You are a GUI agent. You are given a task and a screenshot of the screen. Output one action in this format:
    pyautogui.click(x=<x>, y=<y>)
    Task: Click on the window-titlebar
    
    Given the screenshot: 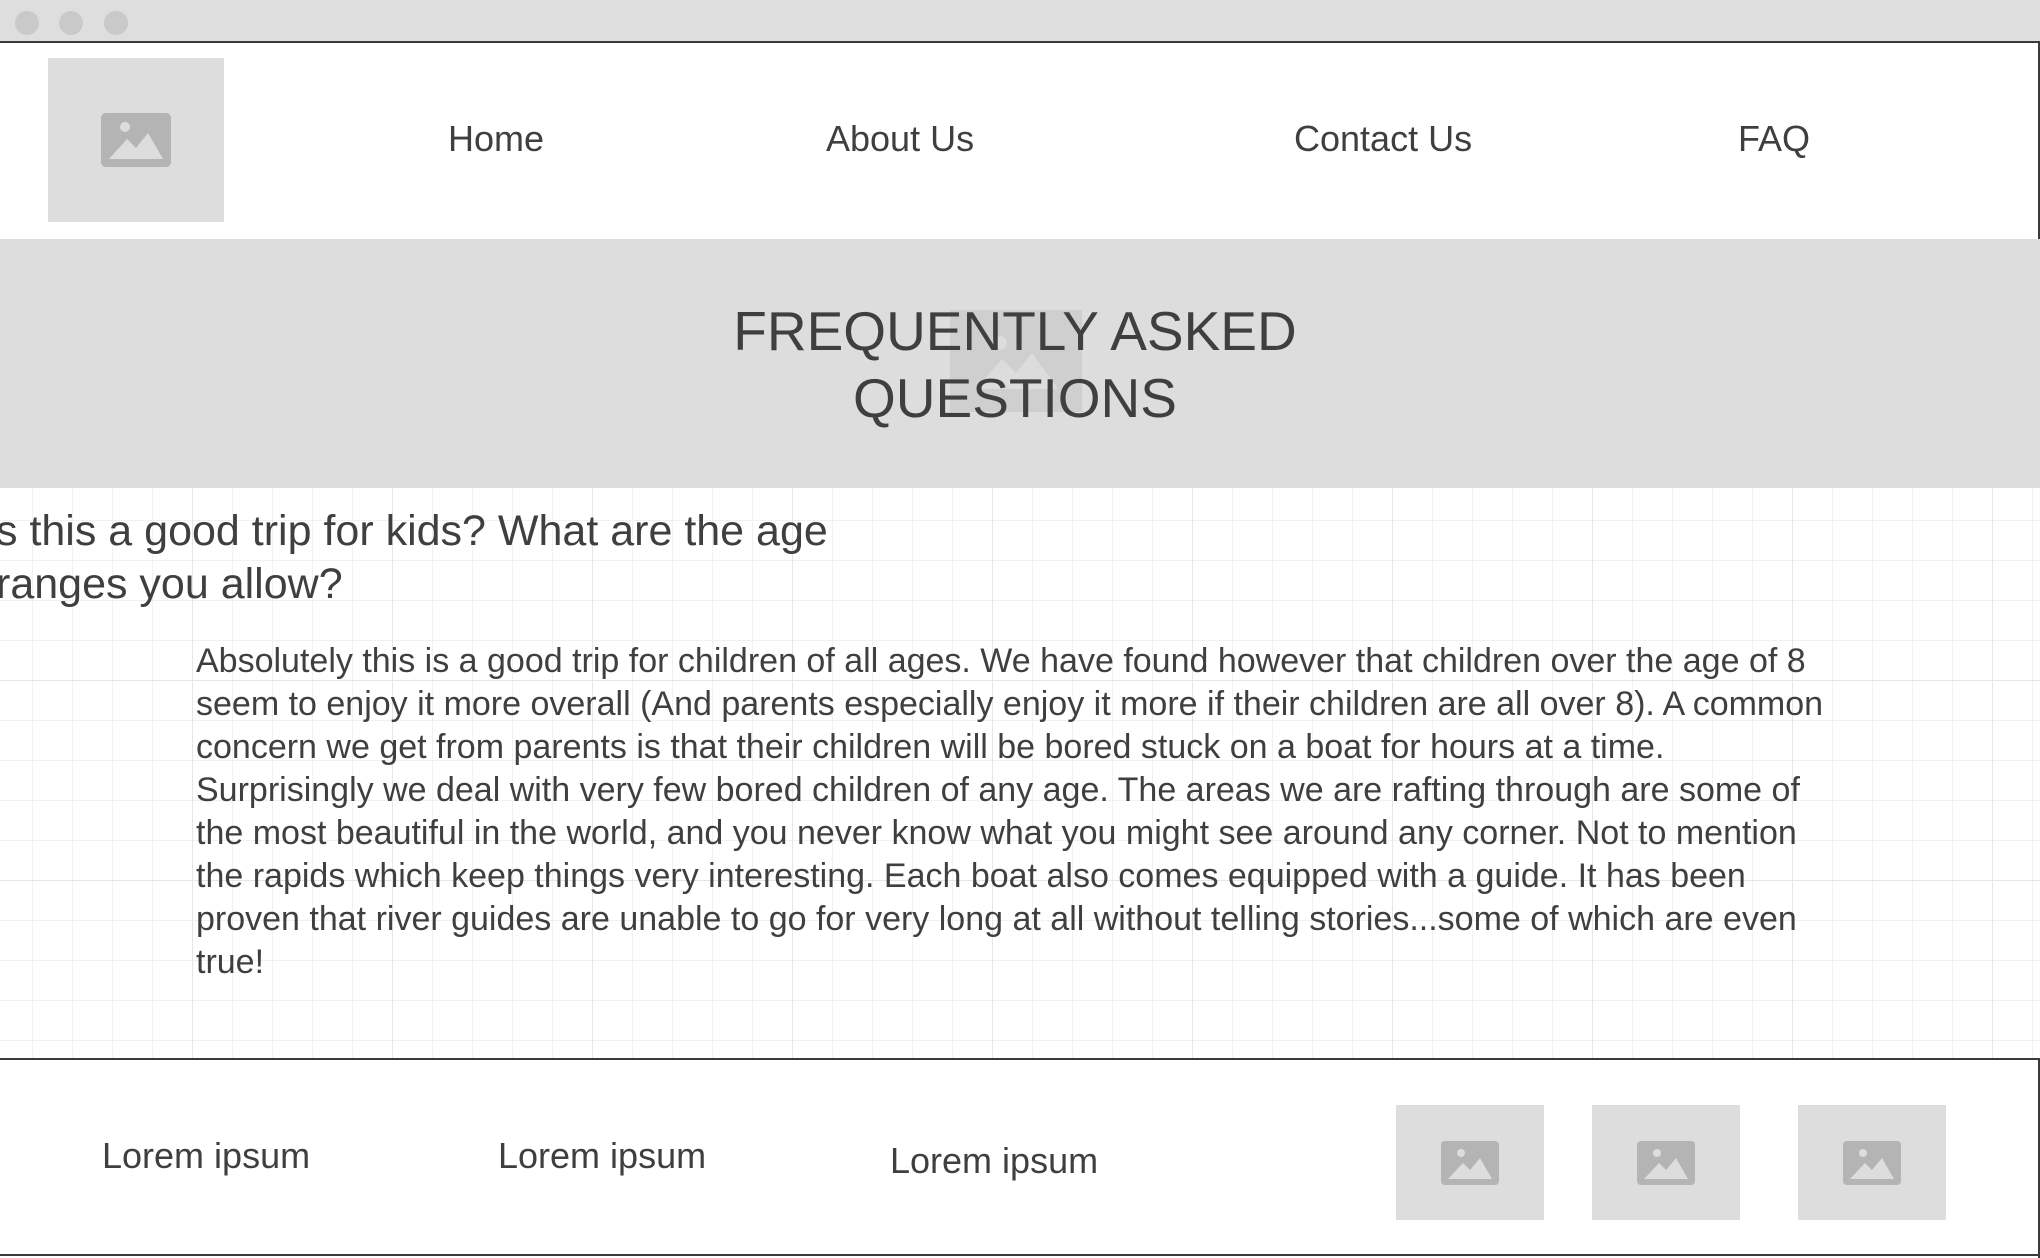 What is the action you would take?
    pyautogui.click(x=1020, y=21)
    